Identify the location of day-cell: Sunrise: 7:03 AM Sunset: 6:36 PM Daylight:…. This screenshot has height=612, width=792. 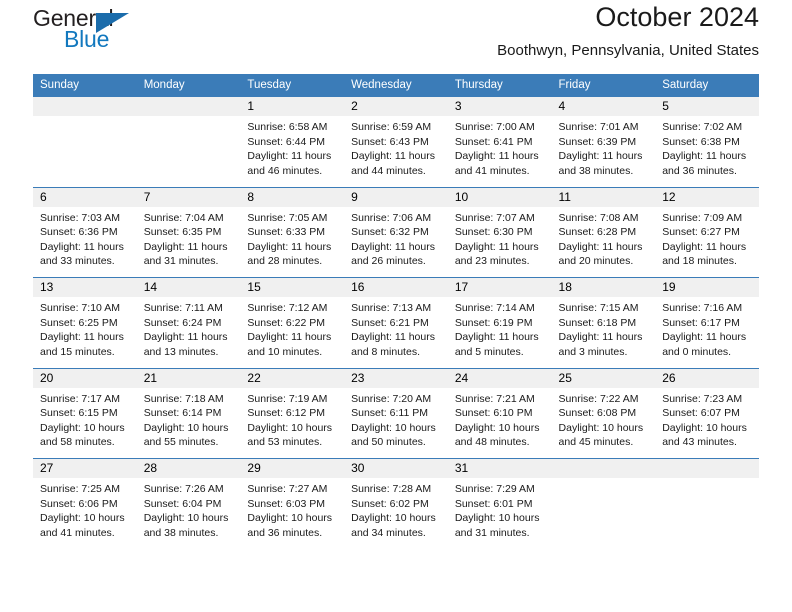
(85, 241).